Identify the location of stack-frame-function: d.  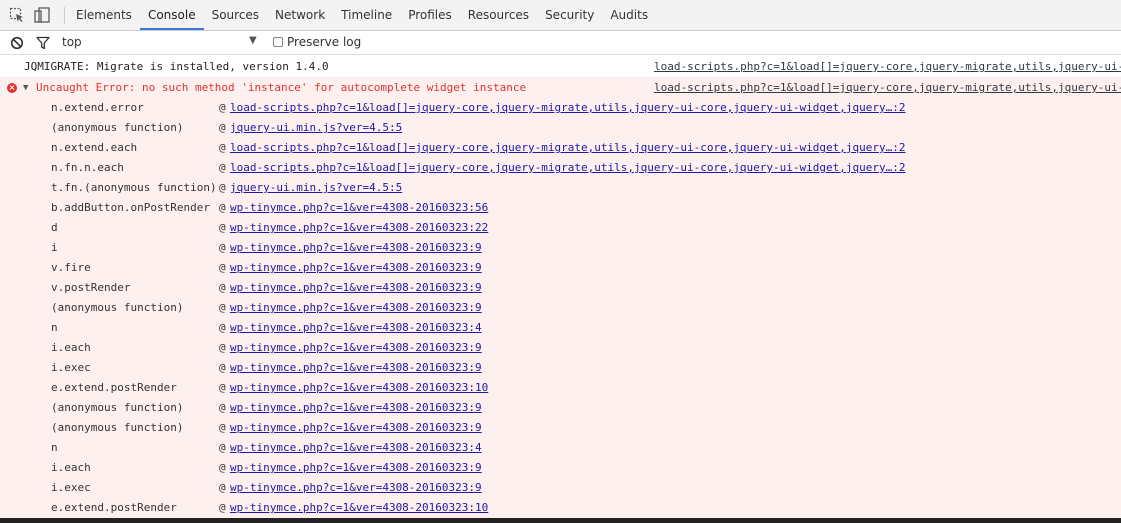
(54, 227).